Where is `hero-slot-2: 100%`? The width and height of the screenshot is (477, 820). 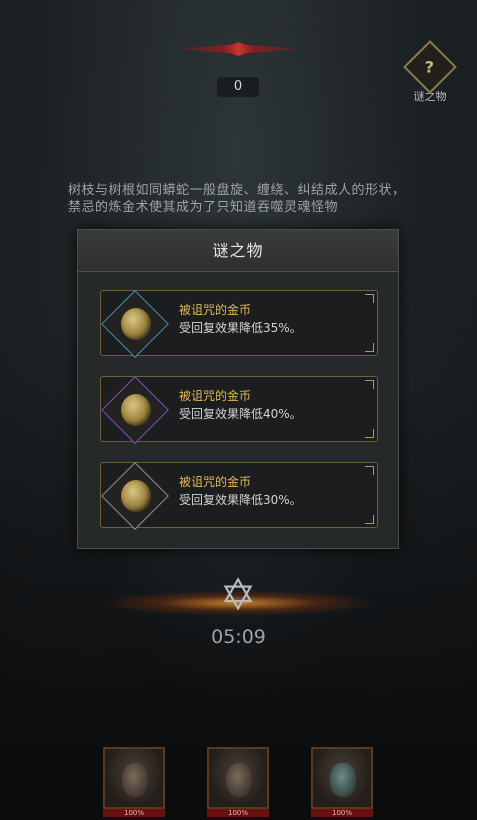
hero-slot-2: 100% is located at coordinates (238, 782).